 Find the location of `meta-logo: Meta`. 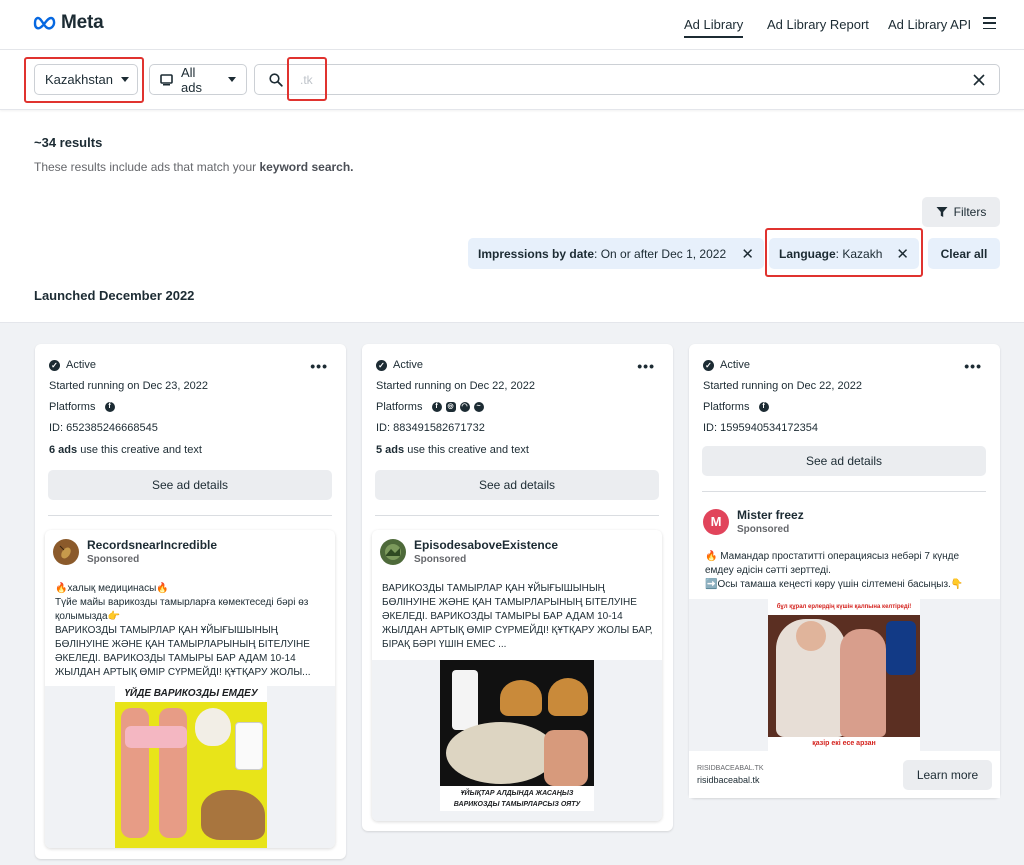

meta-logo: Meta is located at coordinates (68, 23).